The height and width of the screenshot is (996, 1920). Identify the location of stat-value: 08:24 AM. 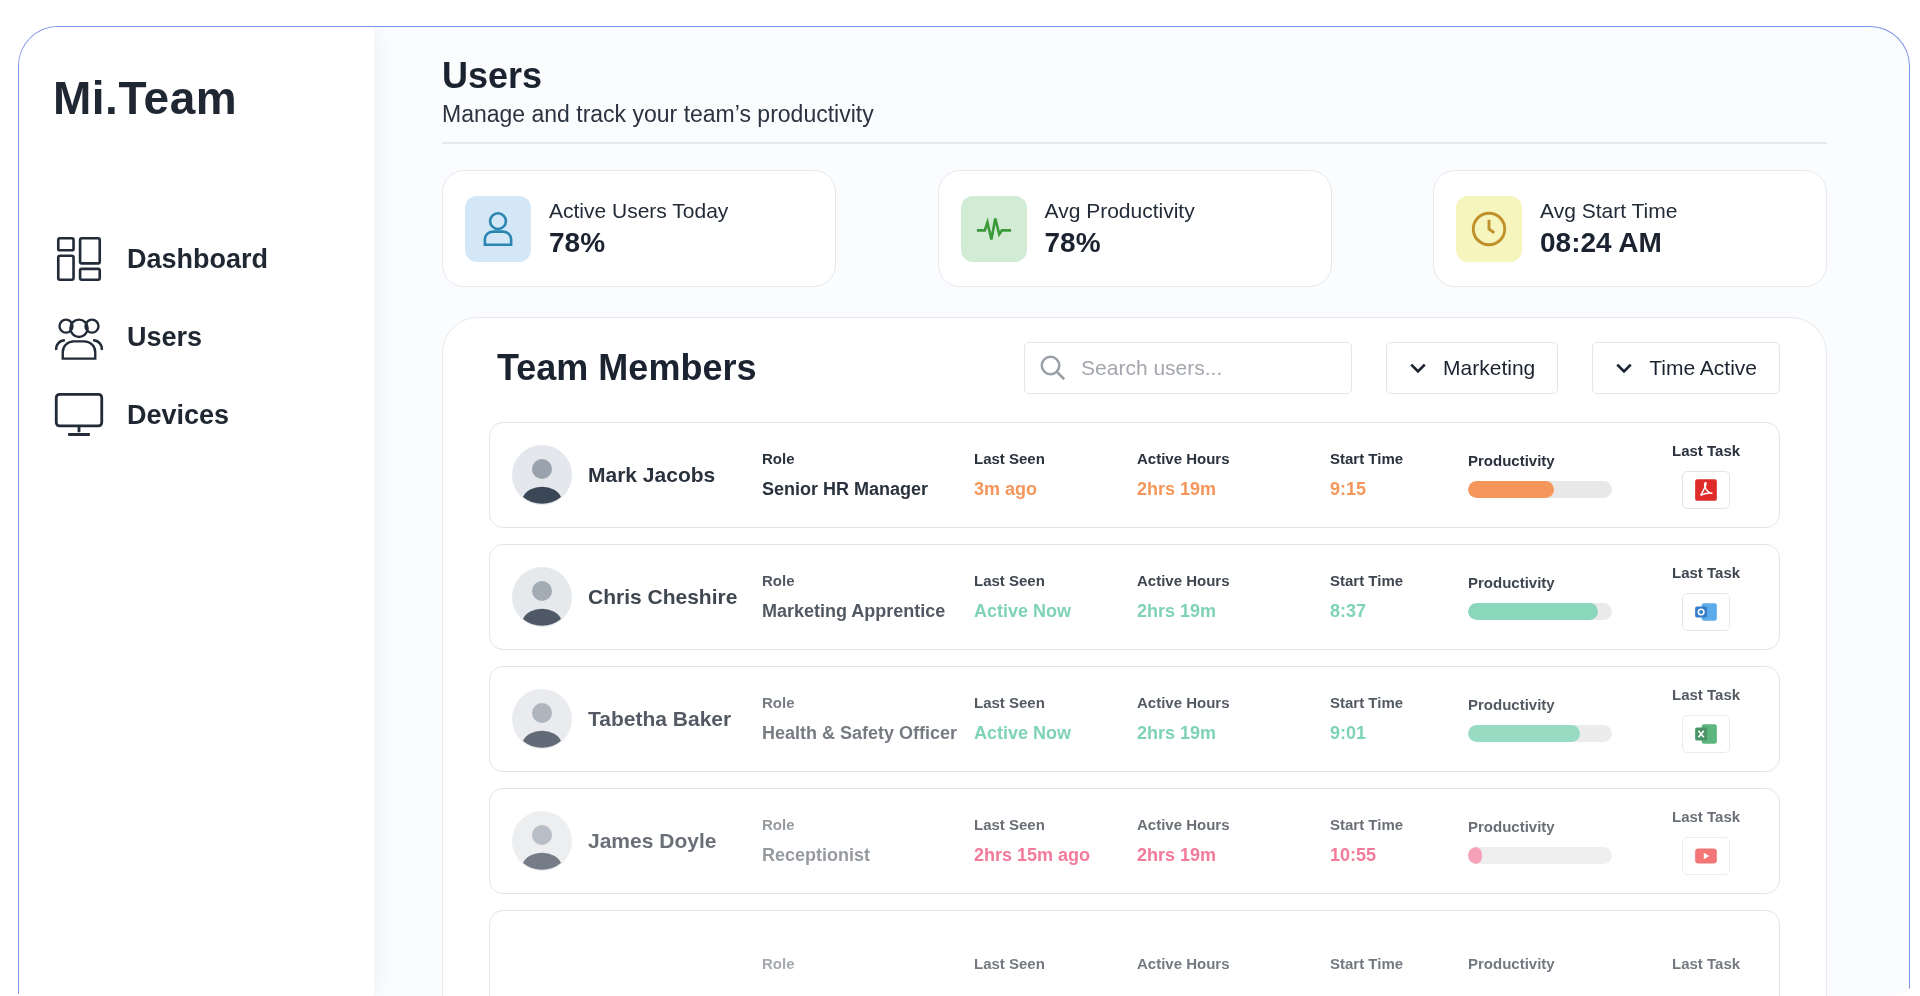
(1601, 242).